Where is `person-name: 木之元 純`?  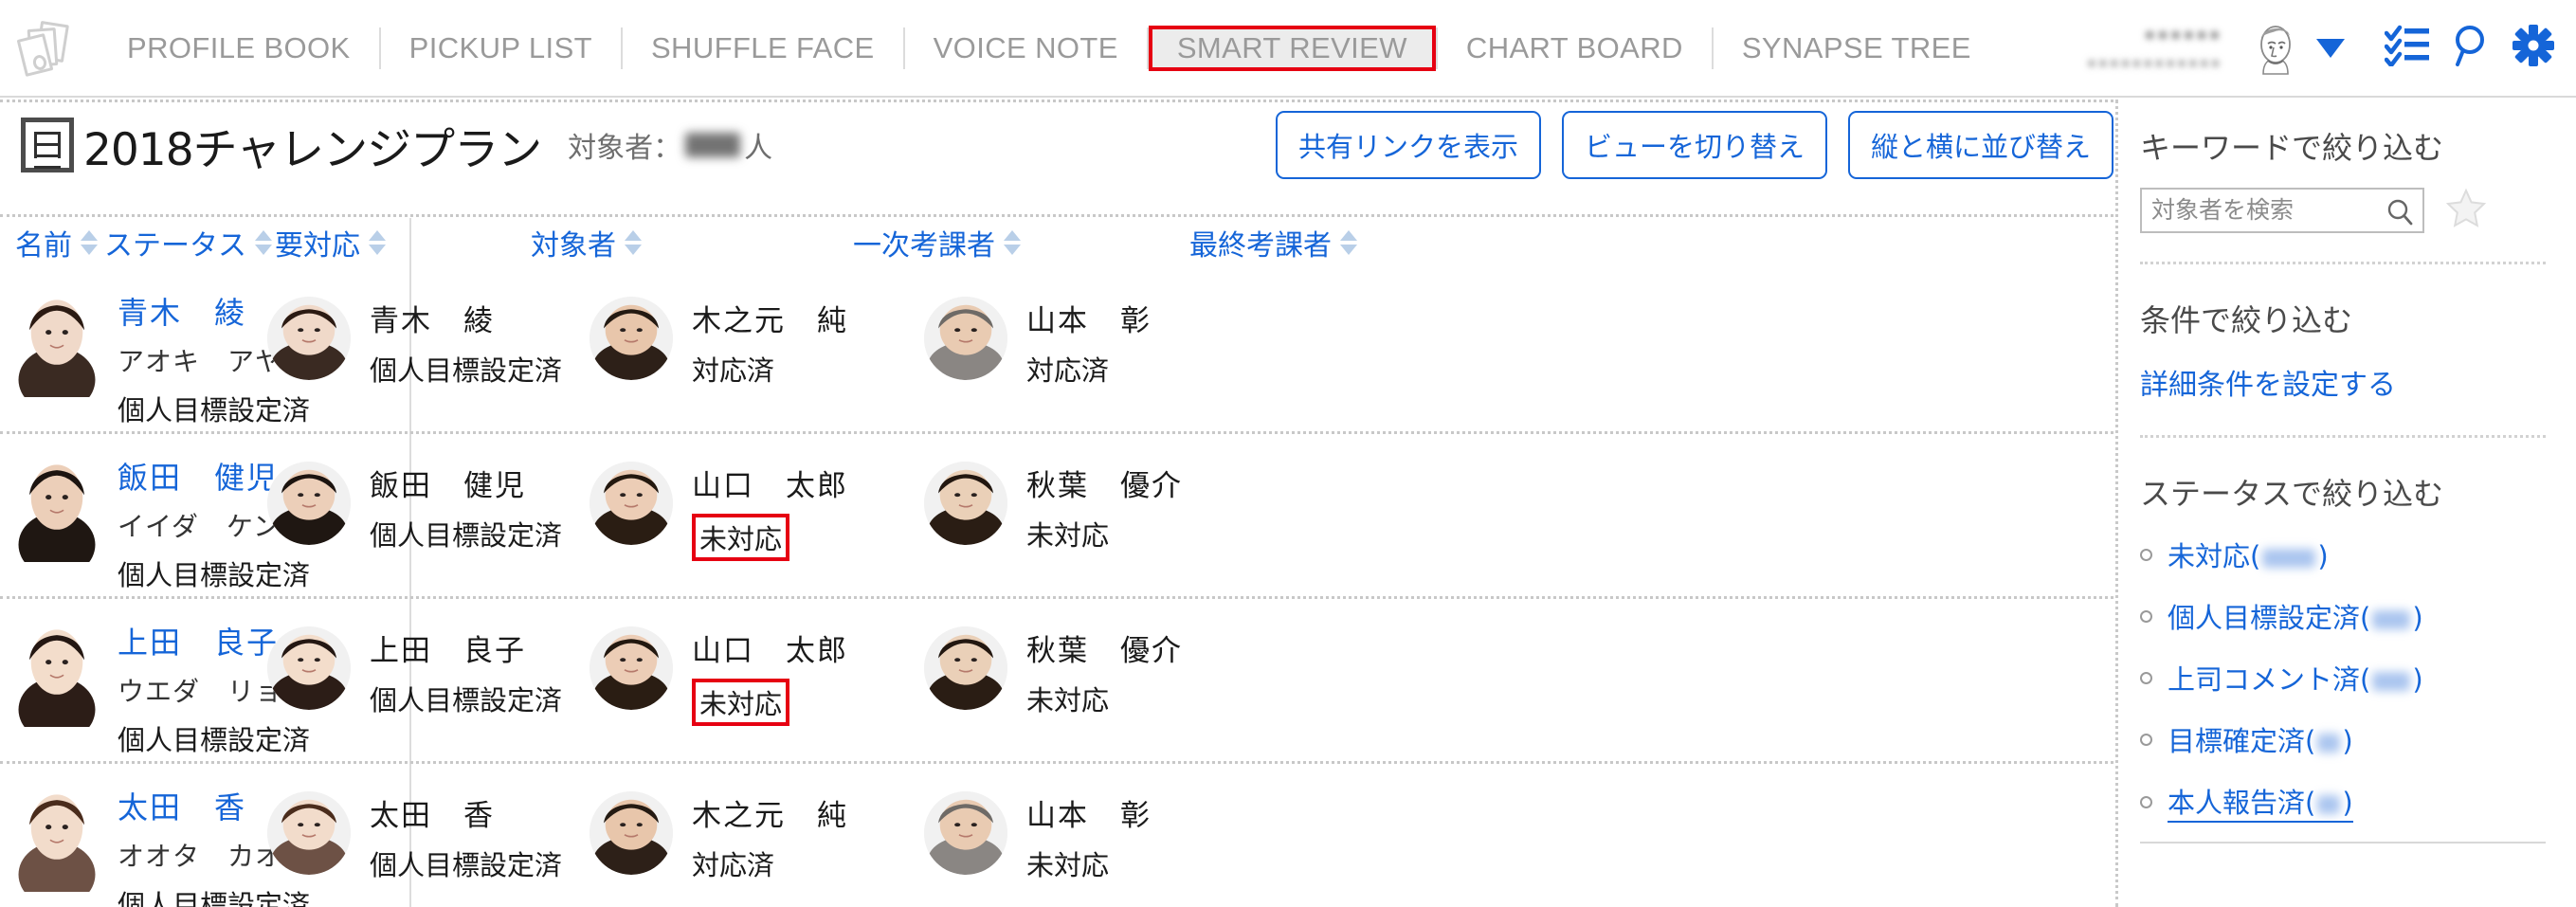
person-name: 木之元 純 is located at coordinates (770, 816).